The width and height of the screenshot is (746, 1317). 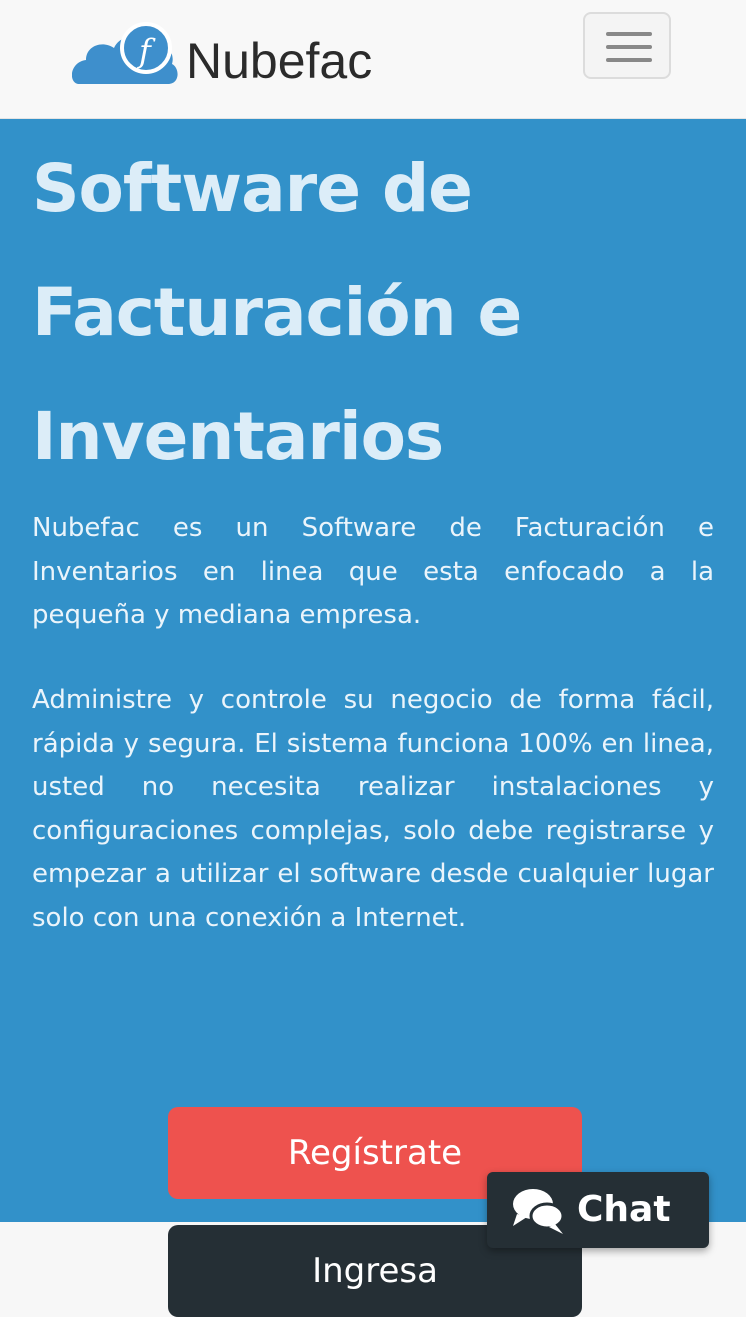 I want to click on navbar: f Nubefac, so click(x=373, y=59).